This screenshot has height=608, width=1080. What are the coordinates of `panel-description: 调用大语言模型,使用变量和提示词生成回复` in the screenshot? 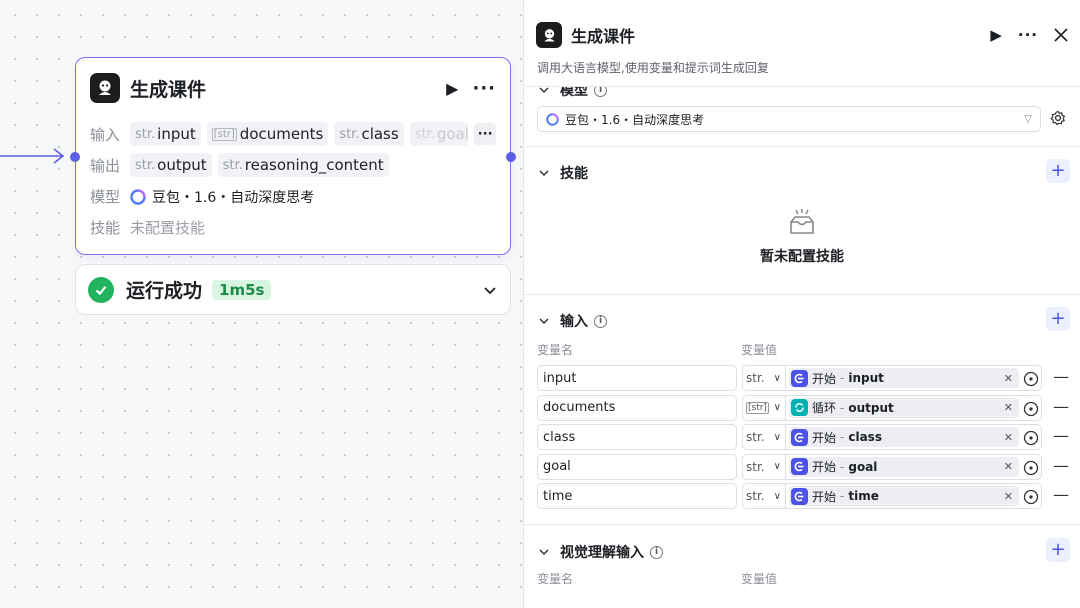 It's located at (653, 68).